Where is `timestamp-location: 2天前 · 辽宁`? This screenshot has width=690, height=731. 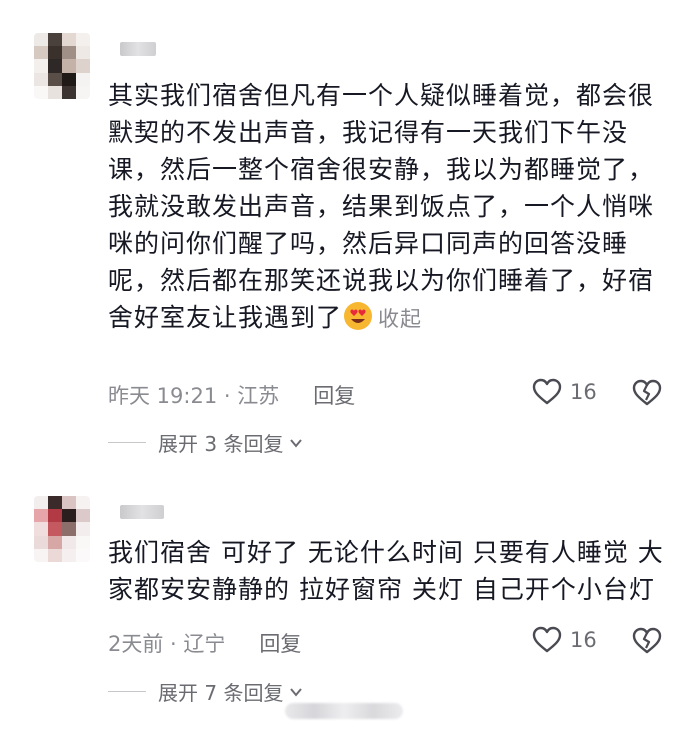 timestamp-location: 2天前 · 辽宁 is located at coordinates (167, 644).